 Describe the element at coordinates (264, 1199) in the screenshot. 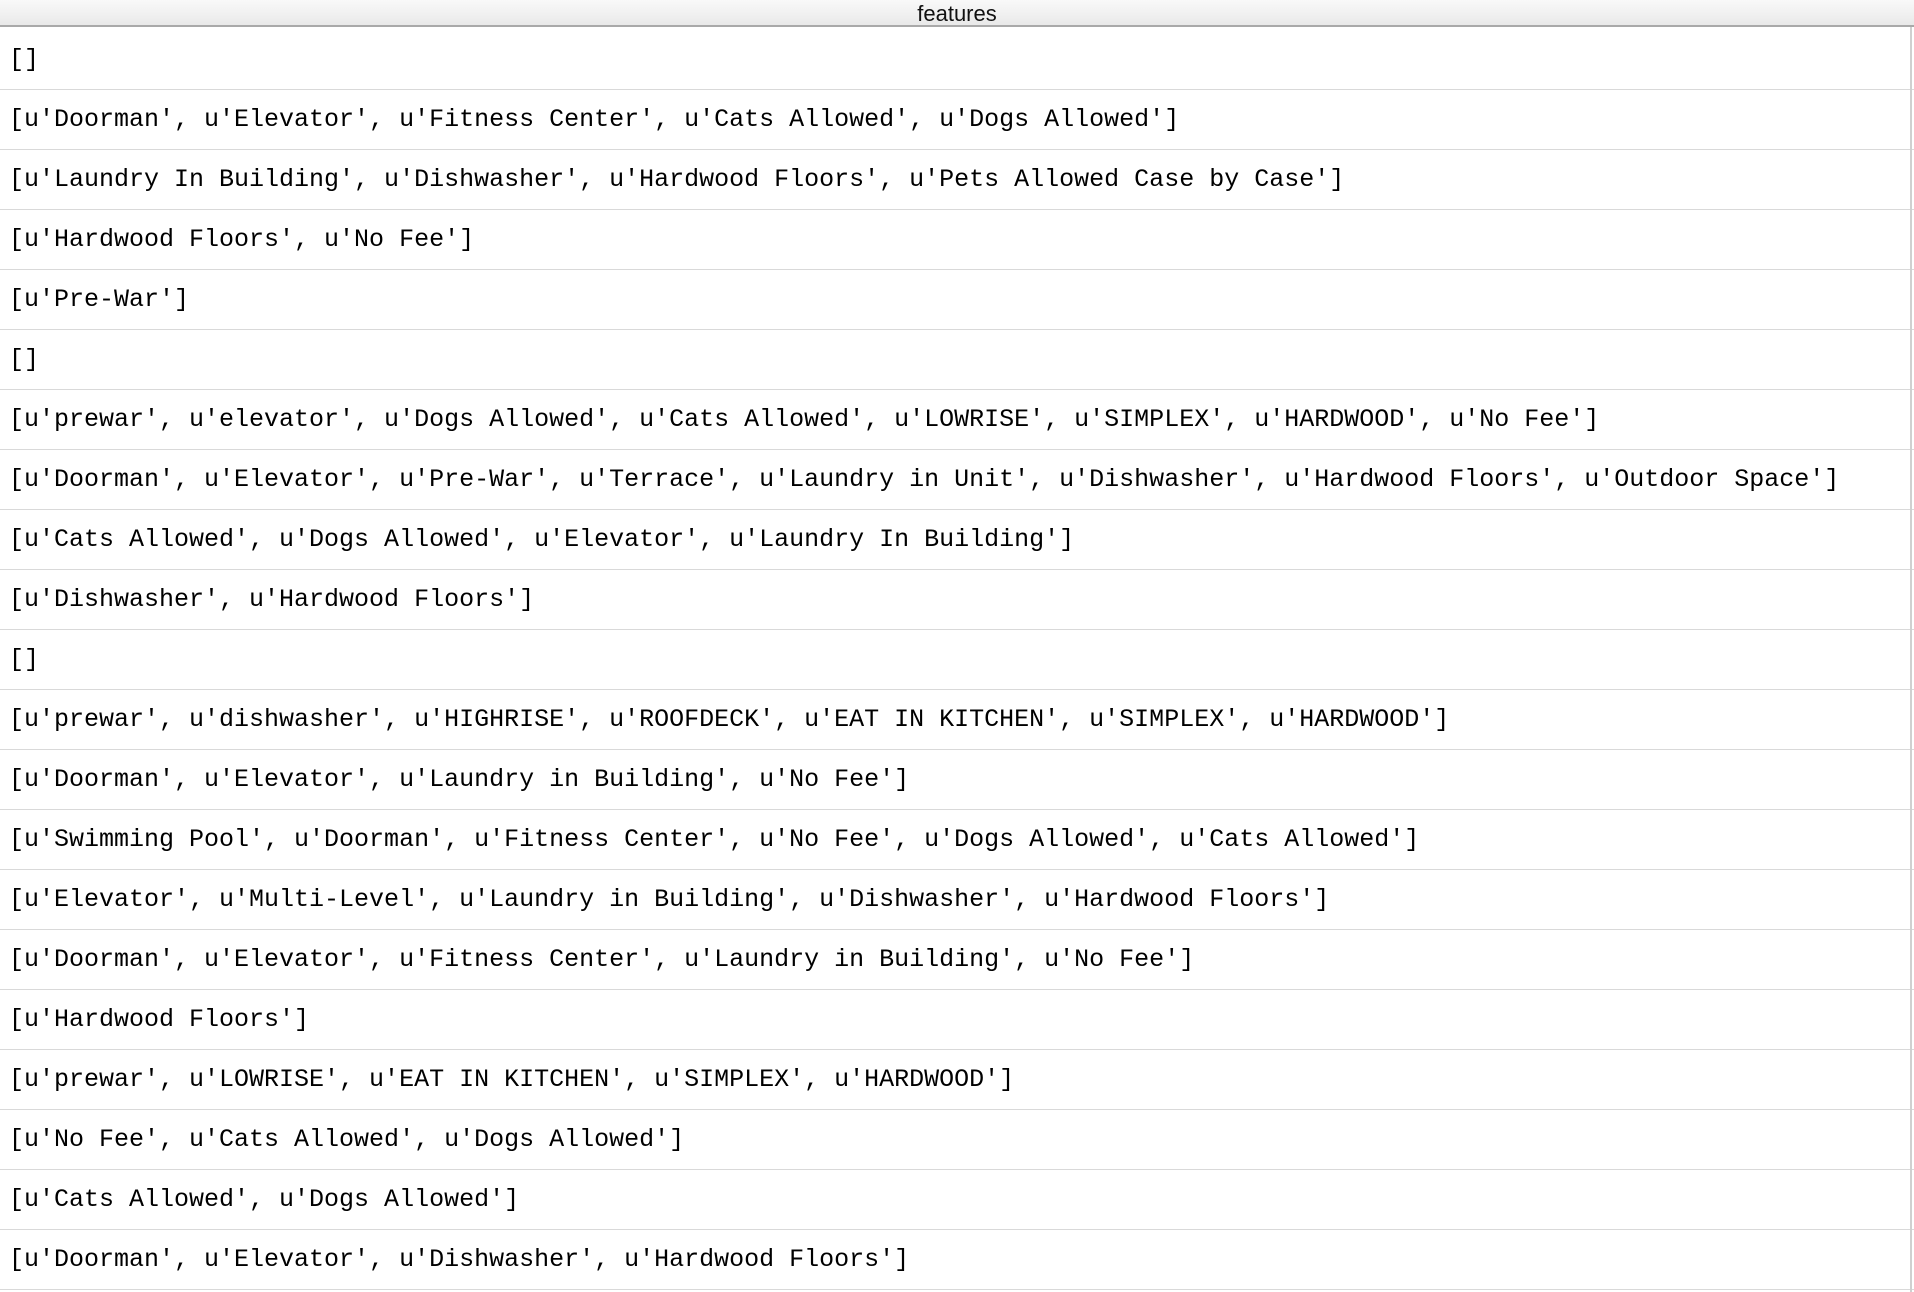

I see `features-cell: [u'Cats Allowed', u'Dogs Allowed']` at that location.